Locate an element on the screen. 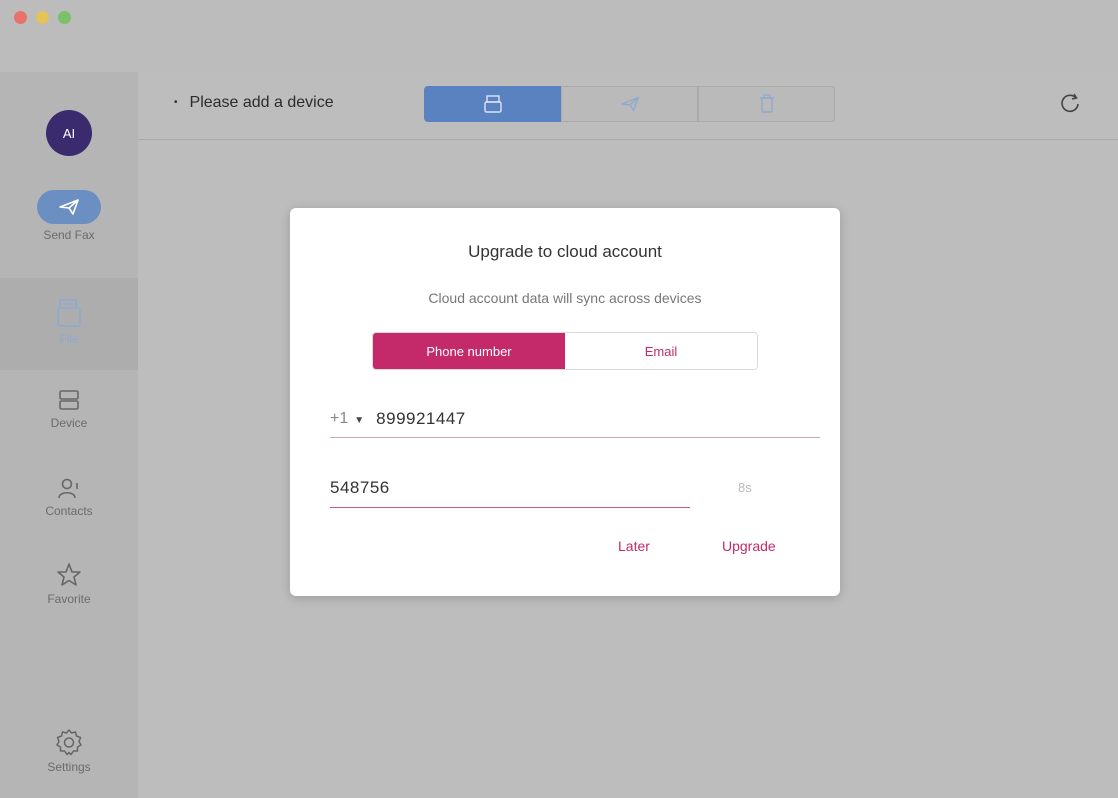 This screenshot has height=798, width=1118. tab-email: Email is located at coordinates (661, 351).